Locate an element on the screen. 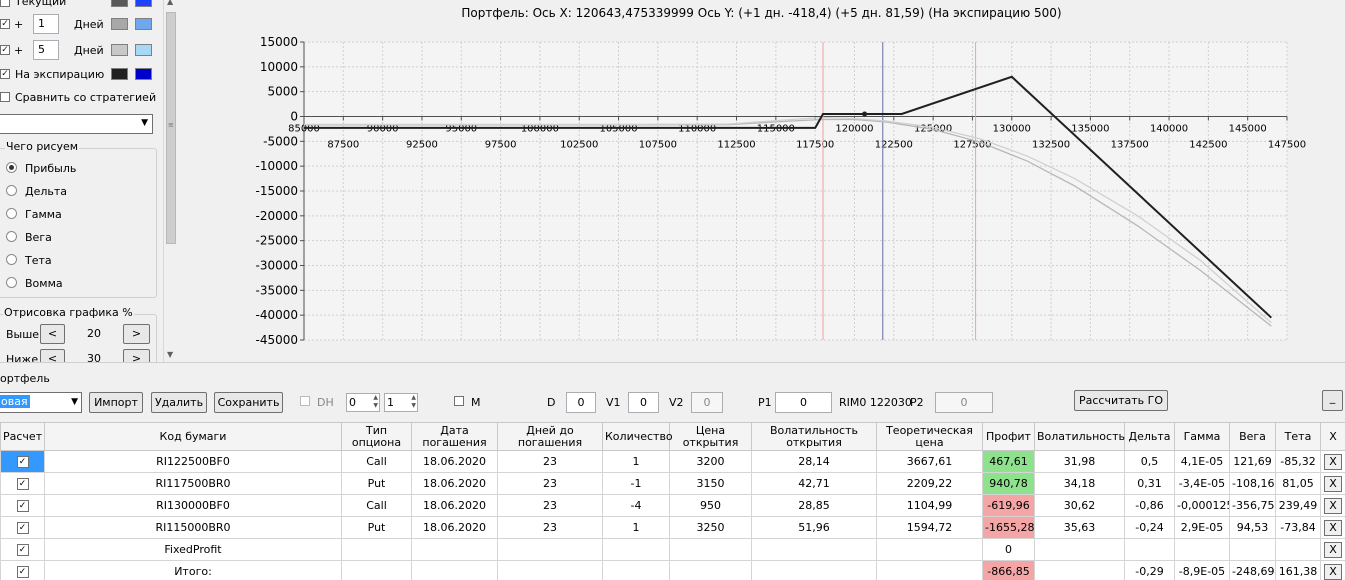 This screenshot has width=1345, height=580. col-delta: Дельта is located at coordinates (1149, 436).